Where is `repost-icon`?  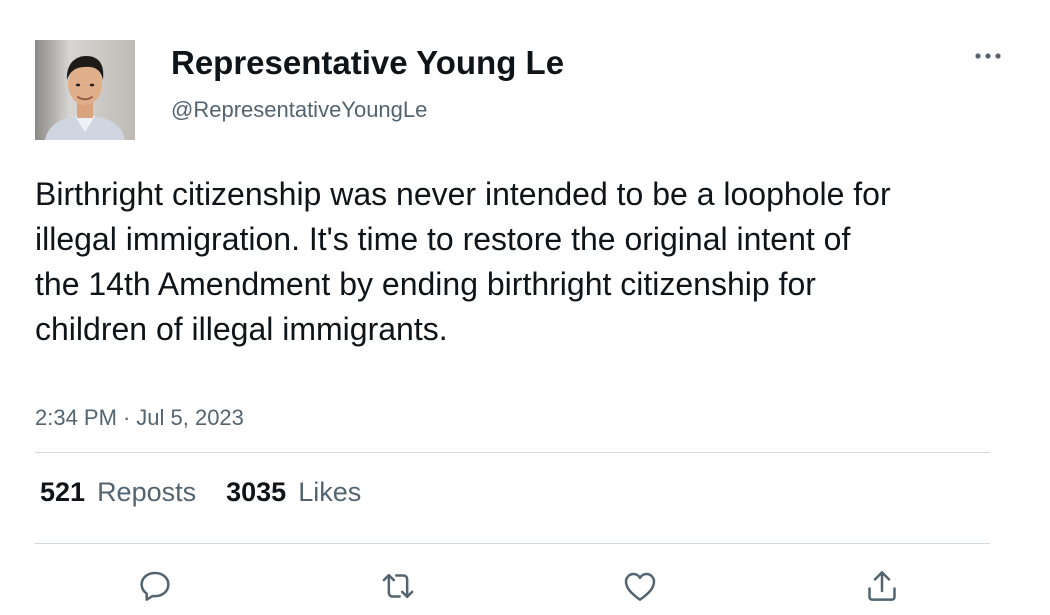
repost-icon is located at coordinates (398, 586).